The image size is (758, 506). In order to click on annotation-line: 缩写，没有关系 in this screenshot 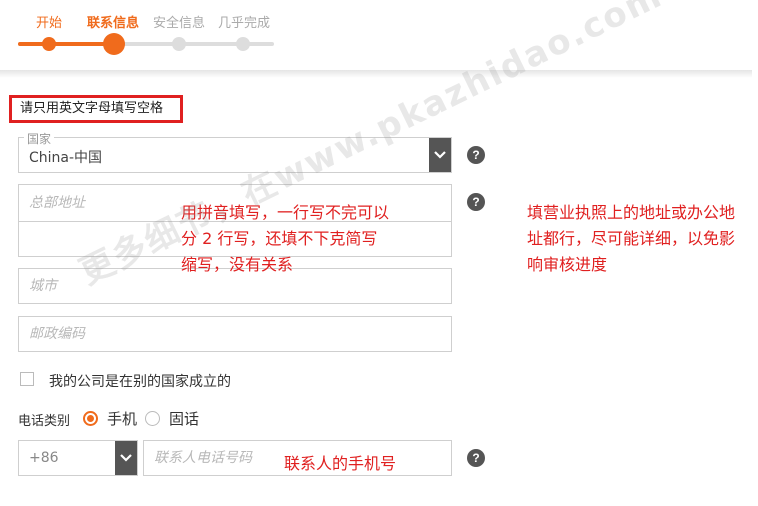, I will do `click(237, 264)`.